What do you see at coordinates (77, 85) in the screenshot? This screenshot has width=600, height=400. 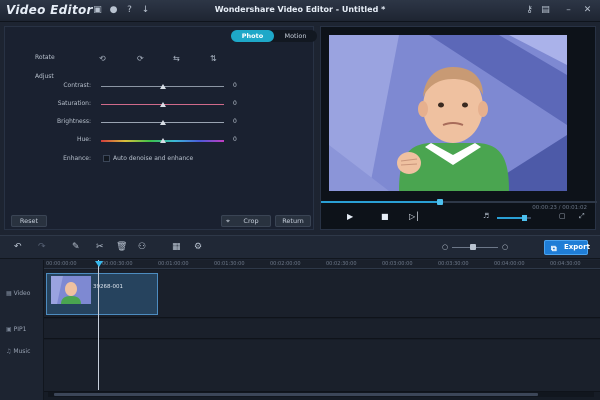 I see `slider-label: Contrast:` at bounding box center [77, 85].